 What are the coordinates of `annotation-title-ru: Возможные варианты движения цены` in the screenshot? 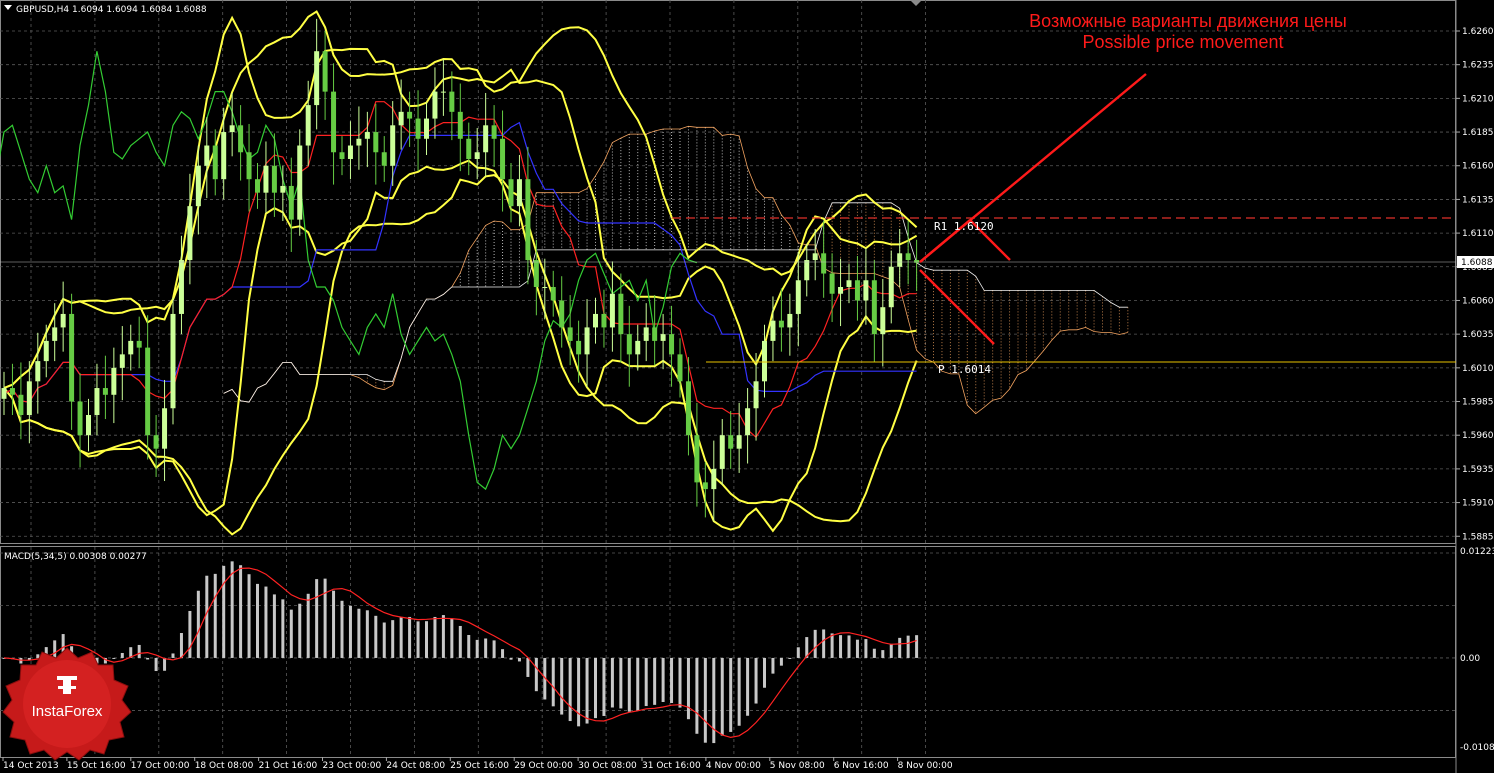 It's located at (1188, 21).